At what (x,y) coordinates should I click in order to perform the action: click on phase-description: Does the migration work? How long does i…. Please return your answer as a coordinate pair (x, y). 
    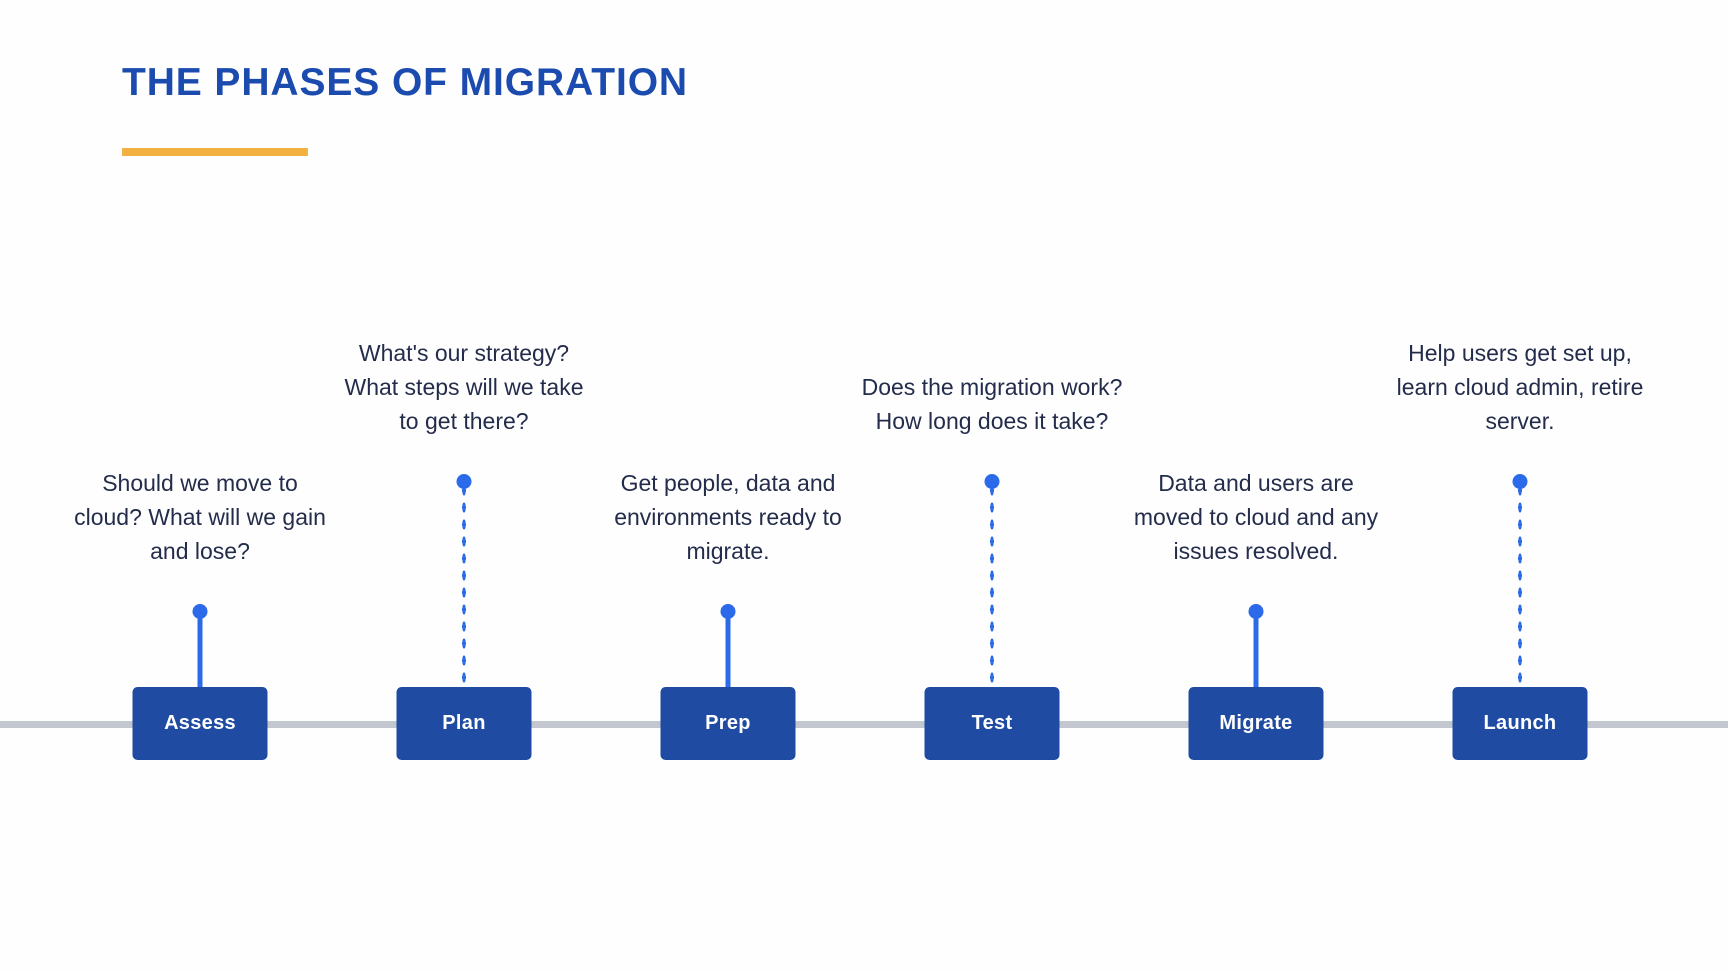
    Looking at the image, I should click on (992, 403).